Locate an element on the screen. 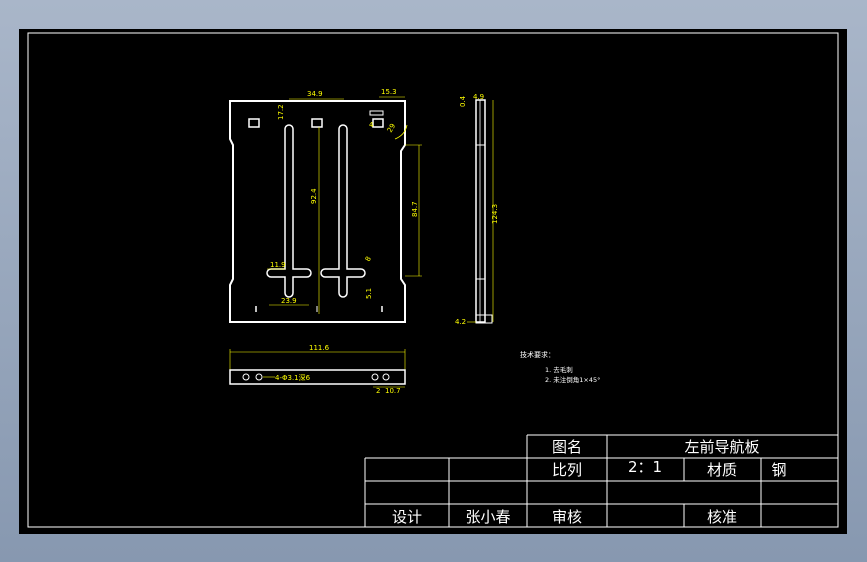 The width and height of the screenshot is (867, 562). notes-title: 技术要求： is located at coordinates (537, 354).